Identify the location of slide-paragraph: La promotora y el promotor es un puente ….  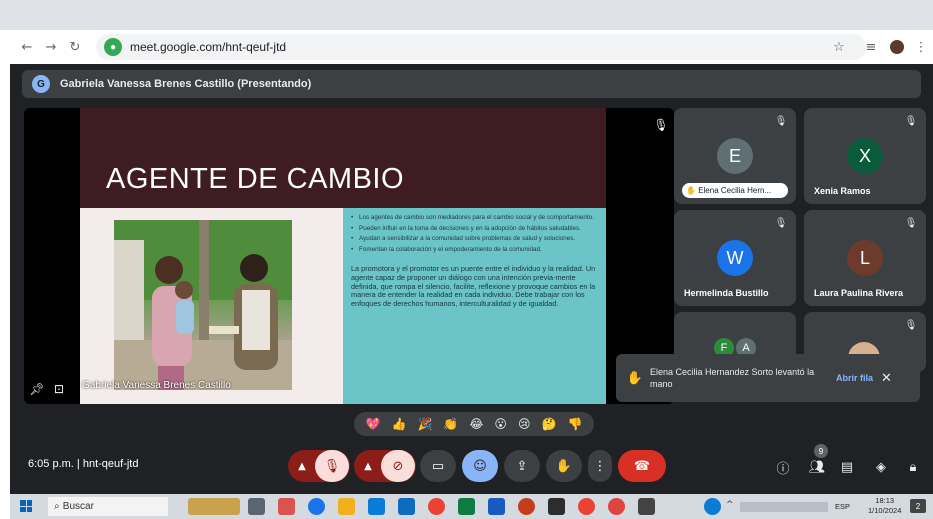
(473, 286).